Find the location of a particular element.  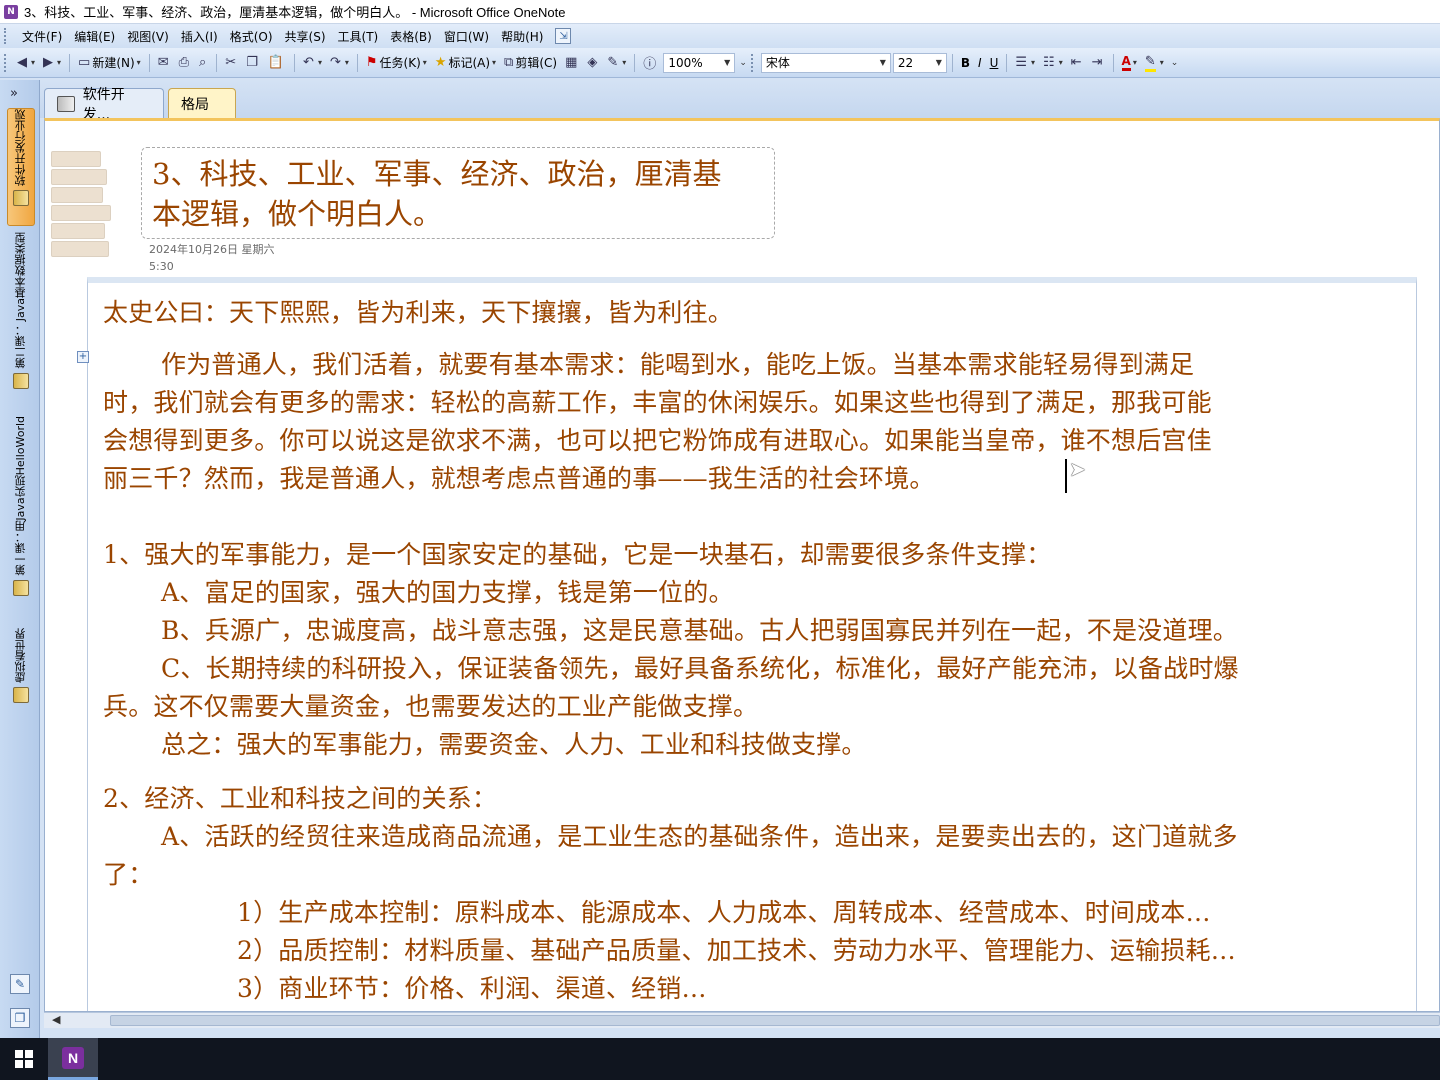

zoom-select: 100% ▼ is located at coordinates (699, 62).